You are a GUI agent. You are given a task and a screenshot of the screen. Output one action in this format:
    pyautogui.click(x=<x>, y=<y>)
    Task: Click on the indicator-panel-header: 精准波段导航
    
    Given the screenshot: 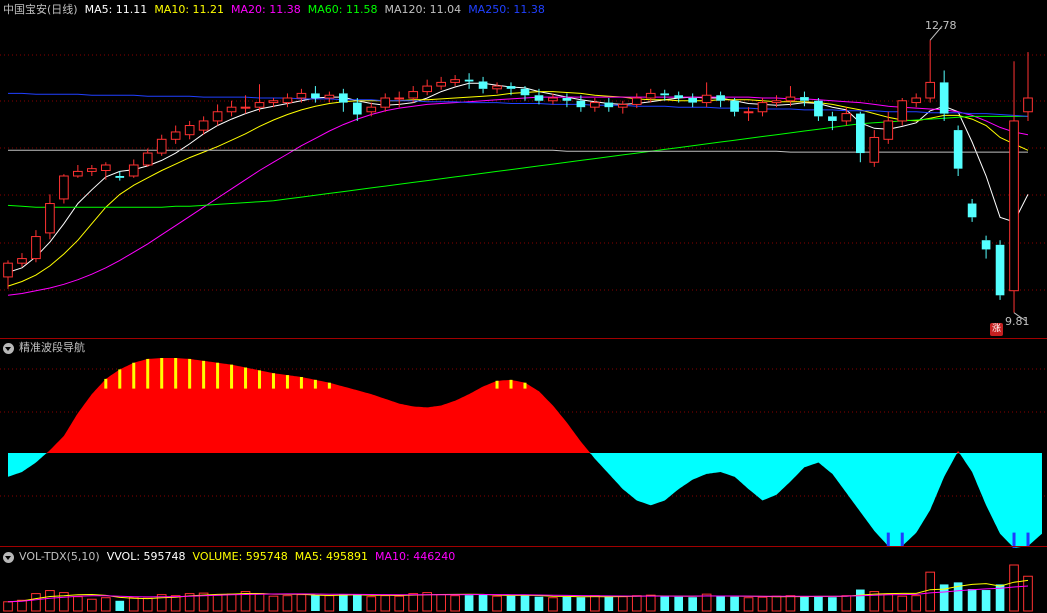 What is the action you would take?
    pyautogui.click(x=46, y=348)
    